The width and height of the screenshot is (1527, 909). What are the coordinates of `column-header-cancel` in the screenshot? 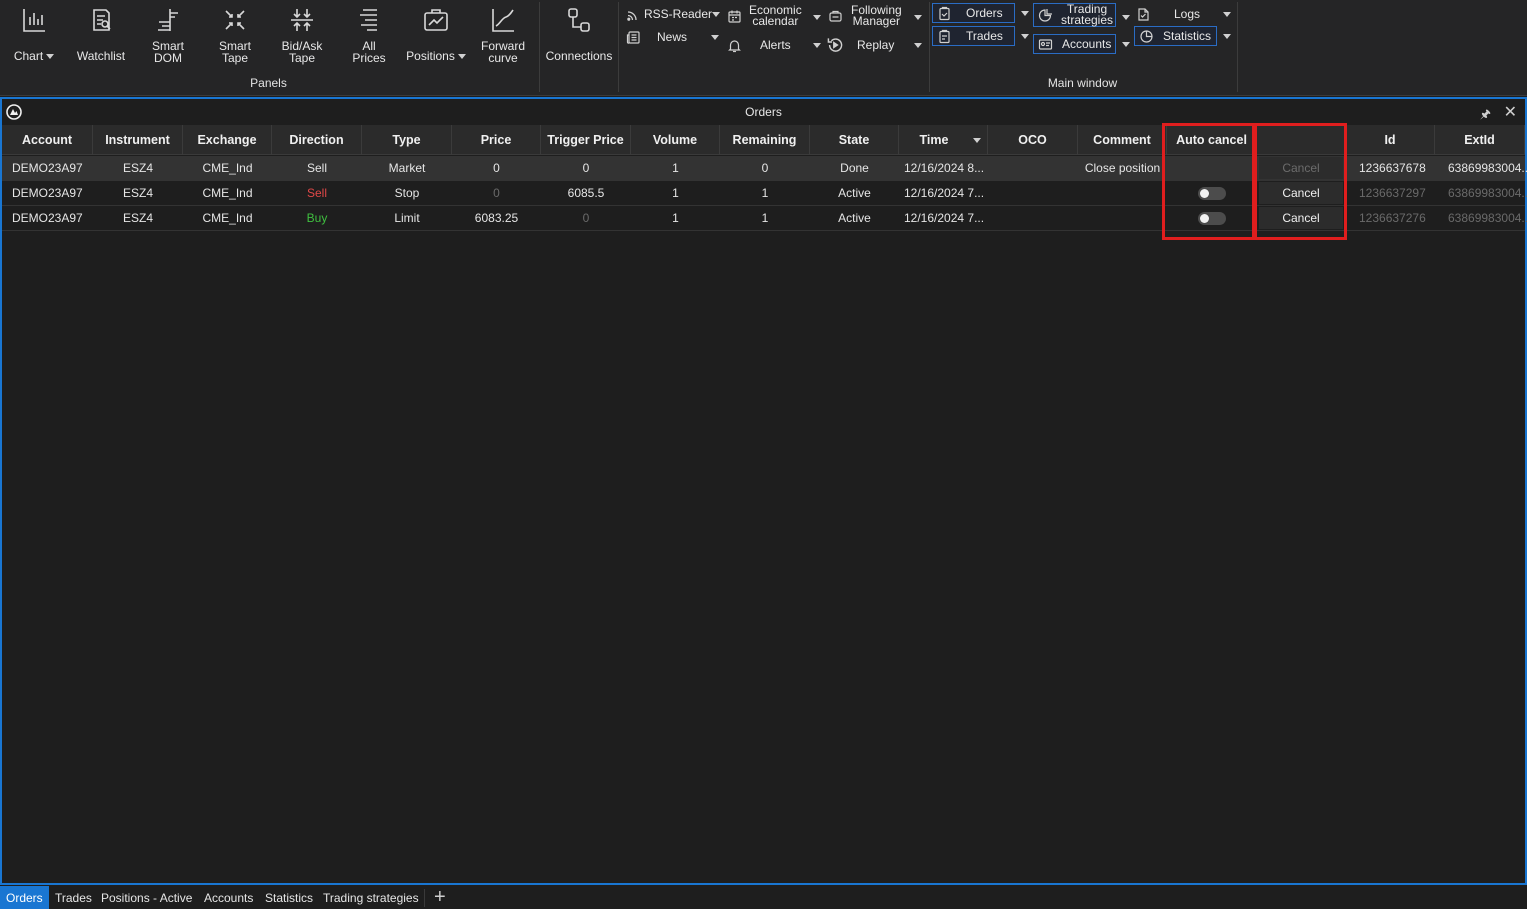 It's located at (1301, 140).